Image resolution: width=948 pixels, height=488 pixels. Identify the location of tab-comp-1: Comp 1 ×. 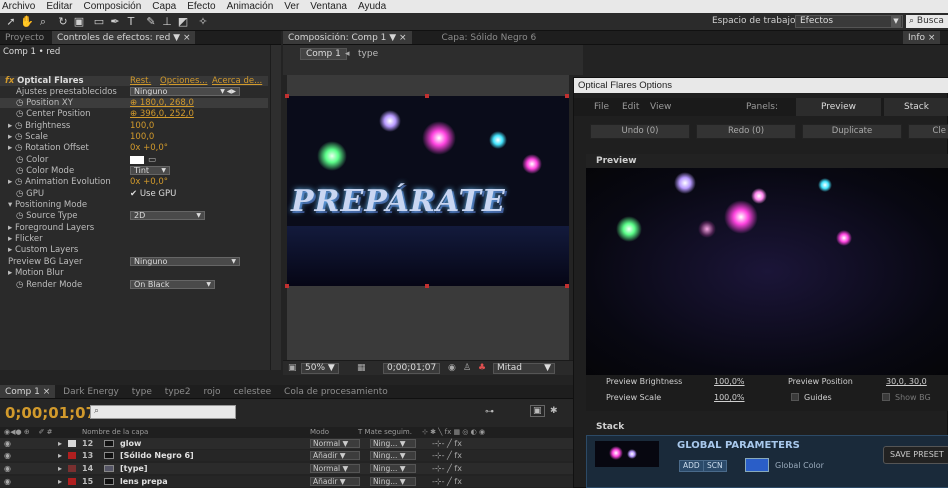
(28, 391).